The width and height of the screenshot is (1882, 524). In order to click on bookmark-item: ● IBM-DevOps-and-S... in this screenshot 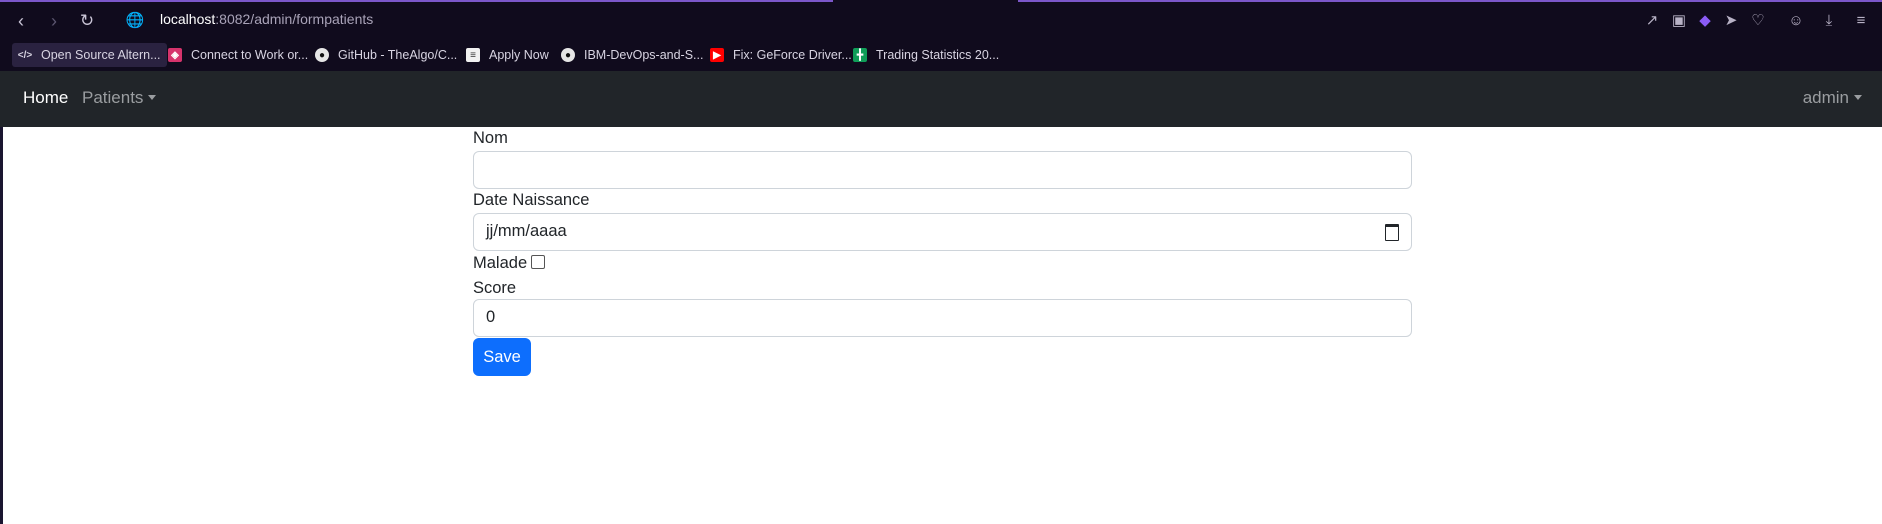, I will do `click(632, 55)`.